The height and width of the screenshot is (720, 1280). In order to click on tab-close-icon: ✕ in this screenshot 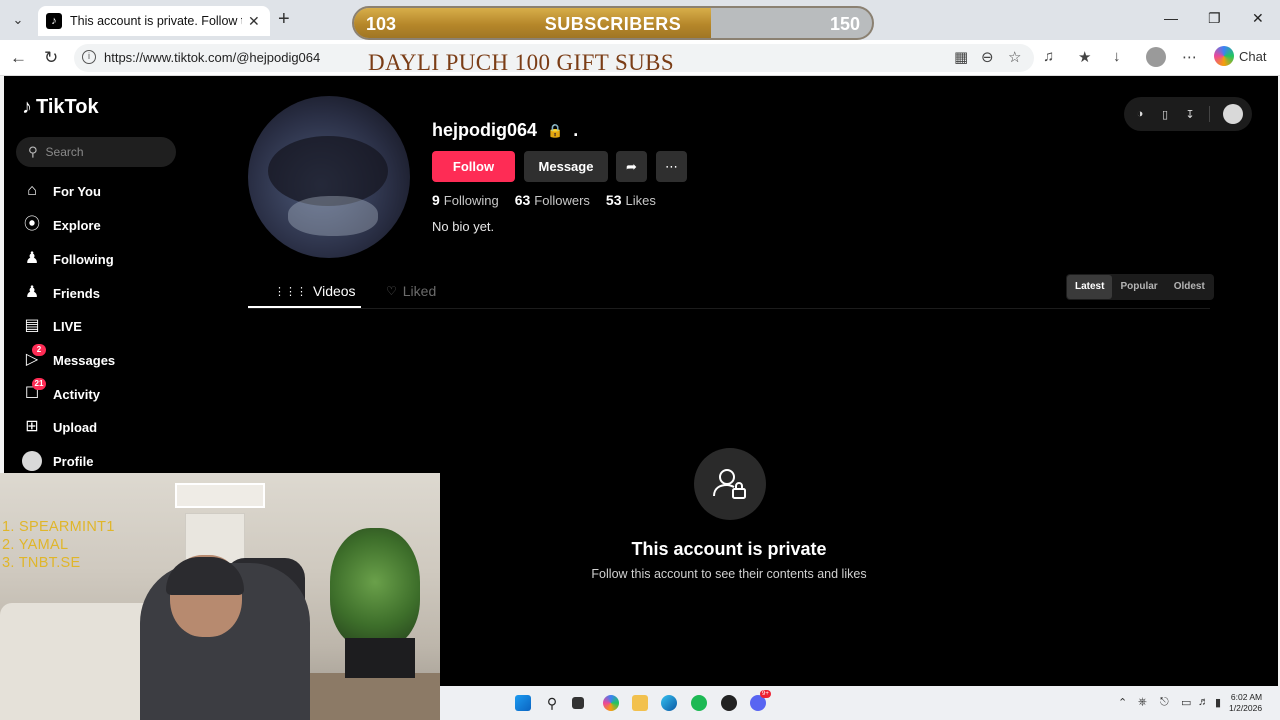, I will do `click(254, 21)`.